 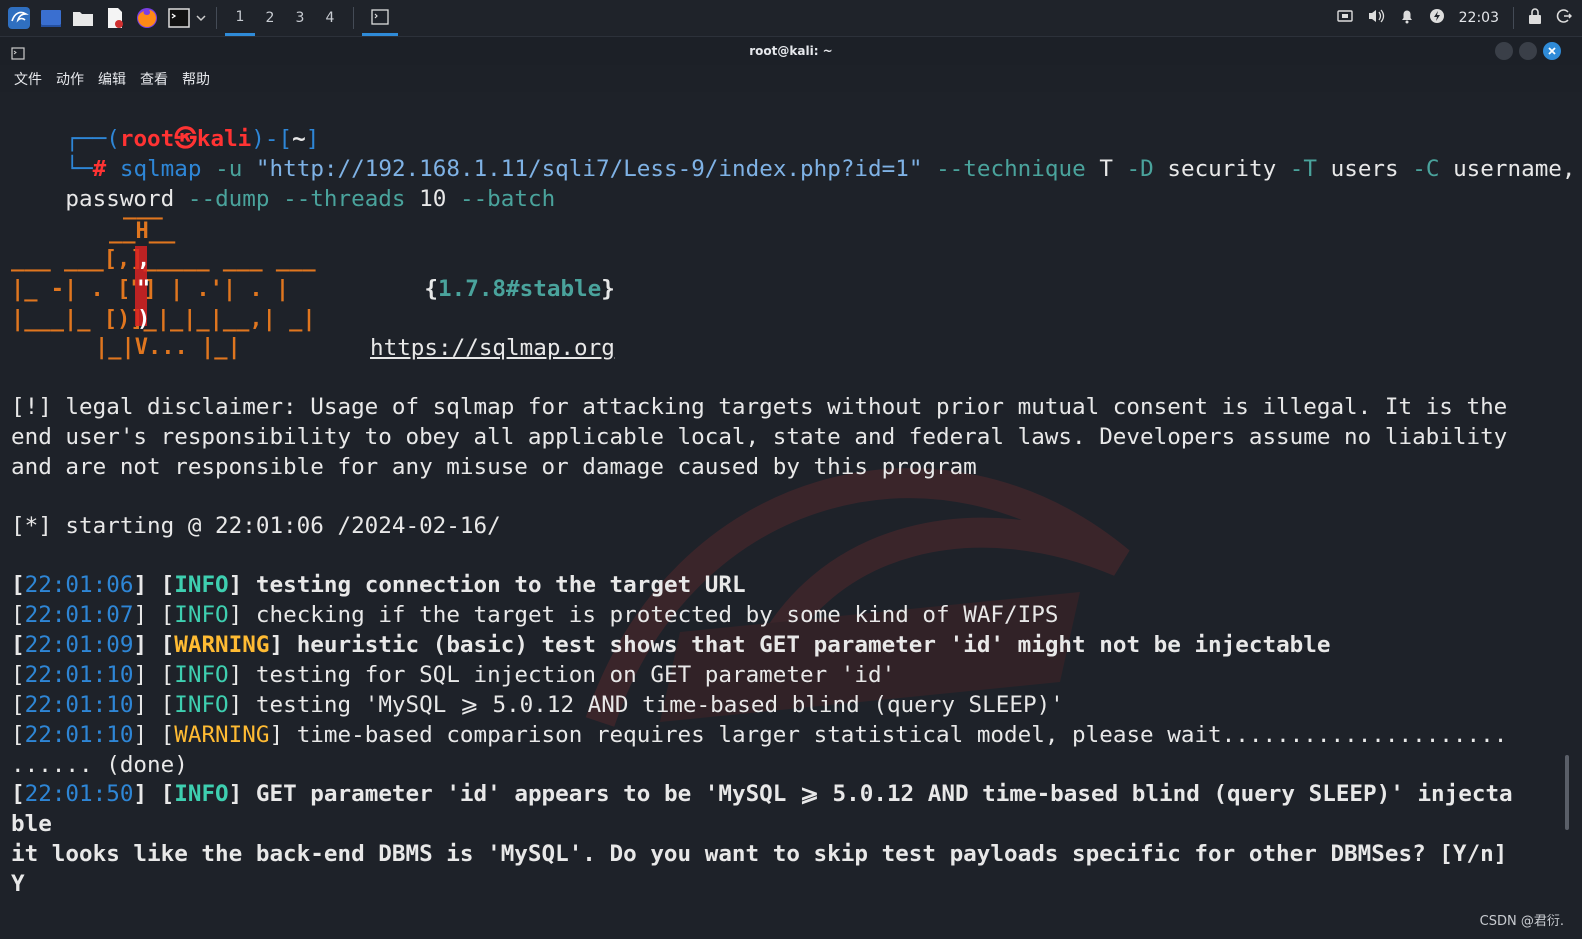 I want to click on window-titlebar: root@kali: ~, so click(x=791, y=51).